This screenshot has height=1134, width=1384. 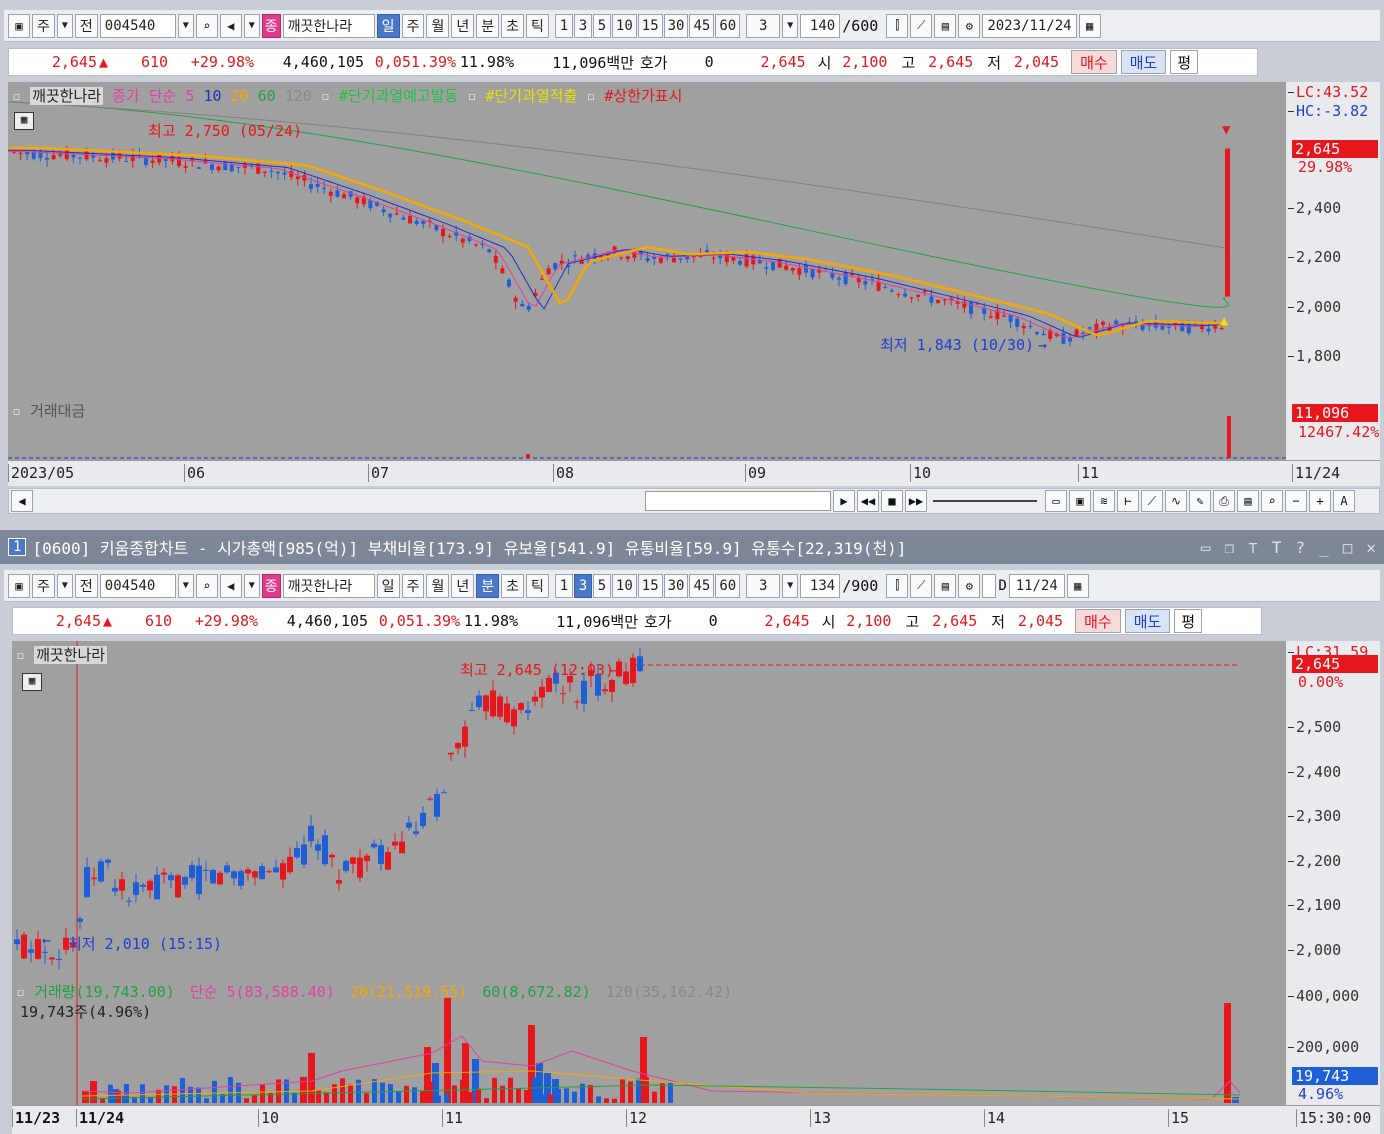 What do you see at coordinates (1128, 501) in the screenshot?
I see `crosshair-icon: ⊢` at bounding box center [1128, 501].